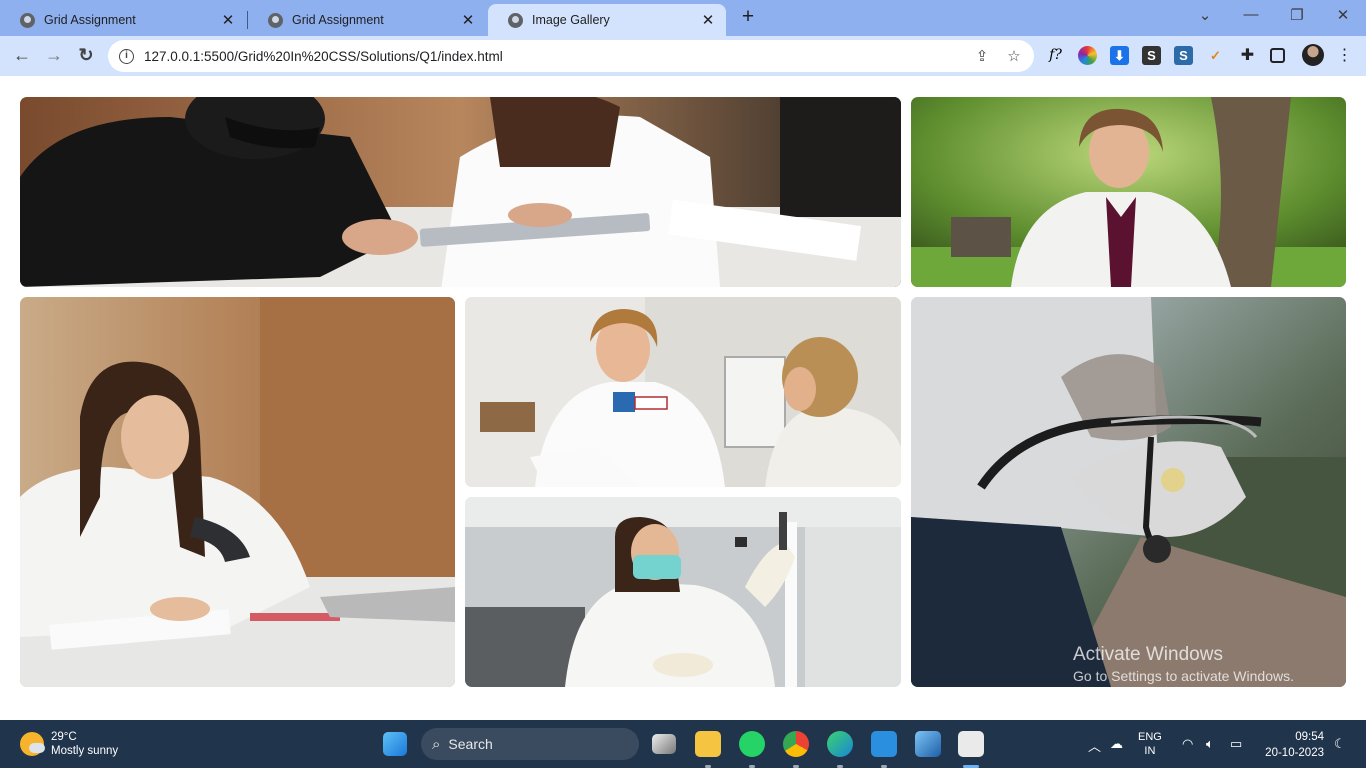 This screenshot has height=768, width=1366. Describe the element at coordinates (1251, 14) in the screenshot. I see `minimize-button: —` at that location.